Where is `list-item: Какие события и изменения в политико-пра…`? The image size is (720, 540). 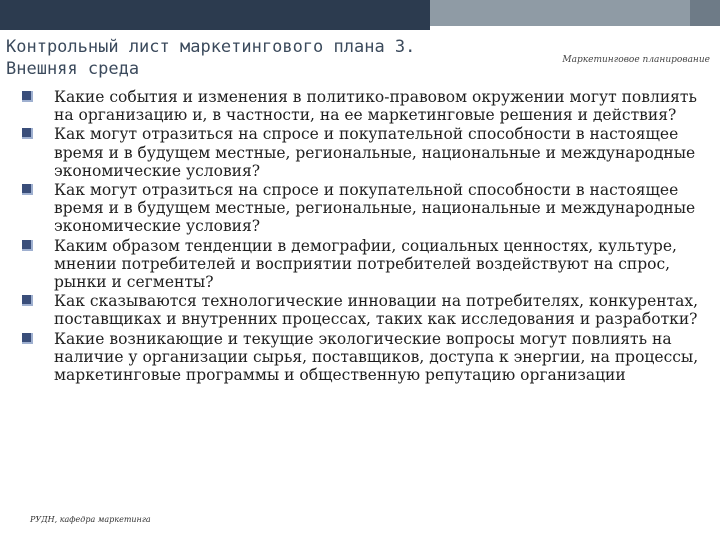
list-item: Какие события и изменения в политико-пра… is located at coordinates (358, 106).